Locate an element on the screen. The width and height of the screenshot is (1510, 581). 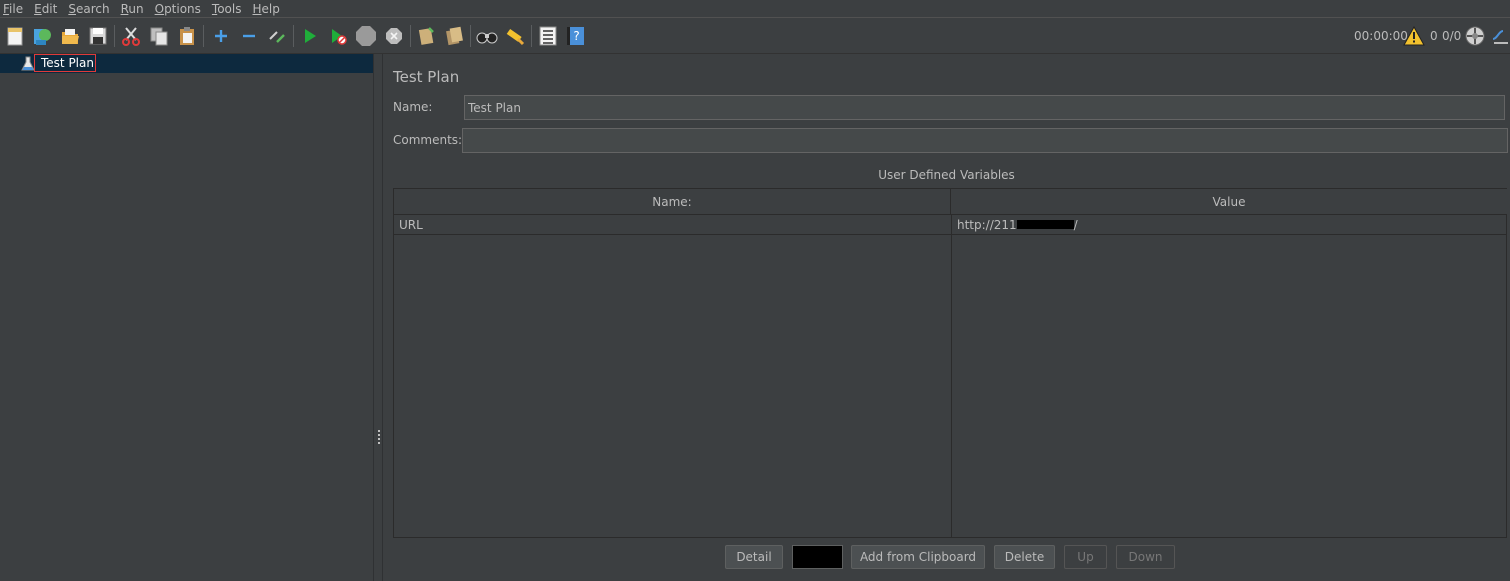
menu-edit: Edit is located at coordinates (47, 9).